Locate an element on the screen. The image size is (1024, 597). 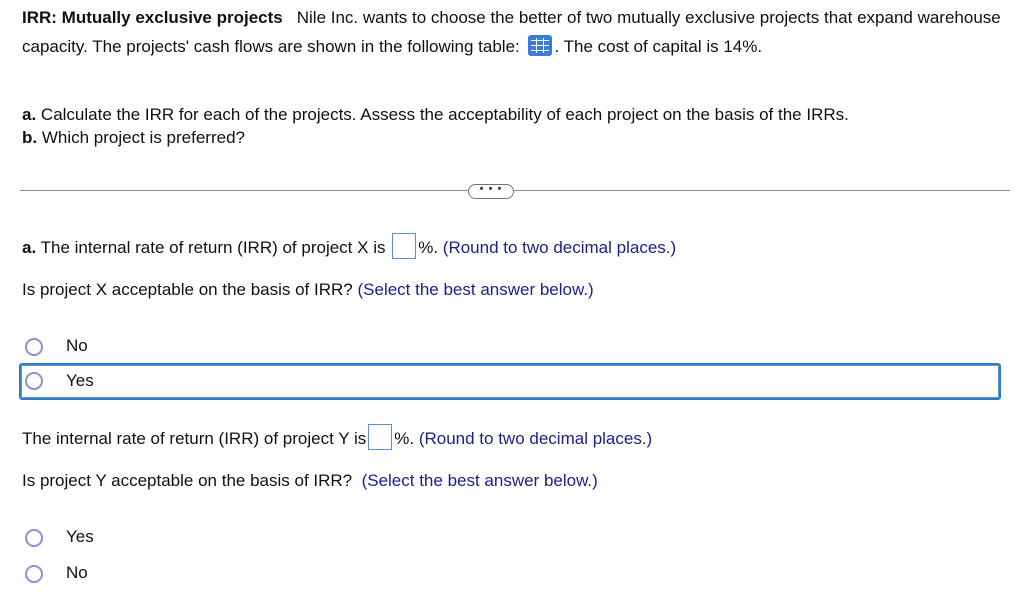
part-b-text: Which project is preferred? is located at coordinates (143, 137).